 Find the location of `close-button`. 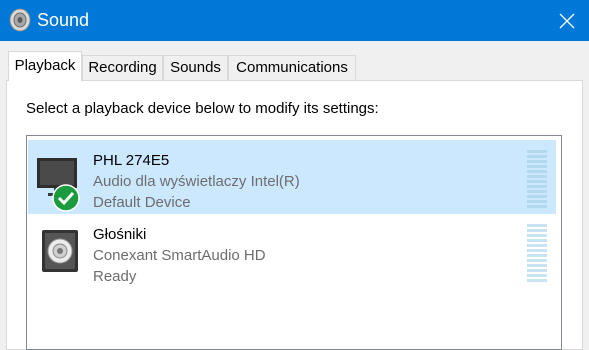

close-button is located at coordinates (567, 20).